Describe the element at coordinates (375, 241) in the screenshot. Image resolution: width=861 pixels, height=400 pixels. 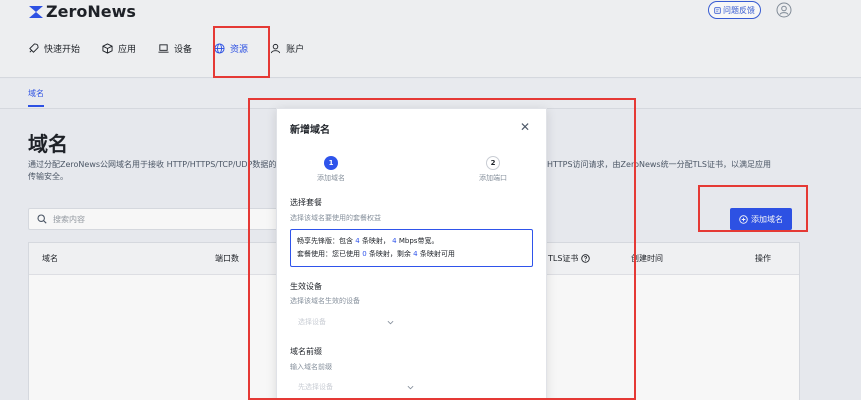
I see `text: 条映射，` at that location.